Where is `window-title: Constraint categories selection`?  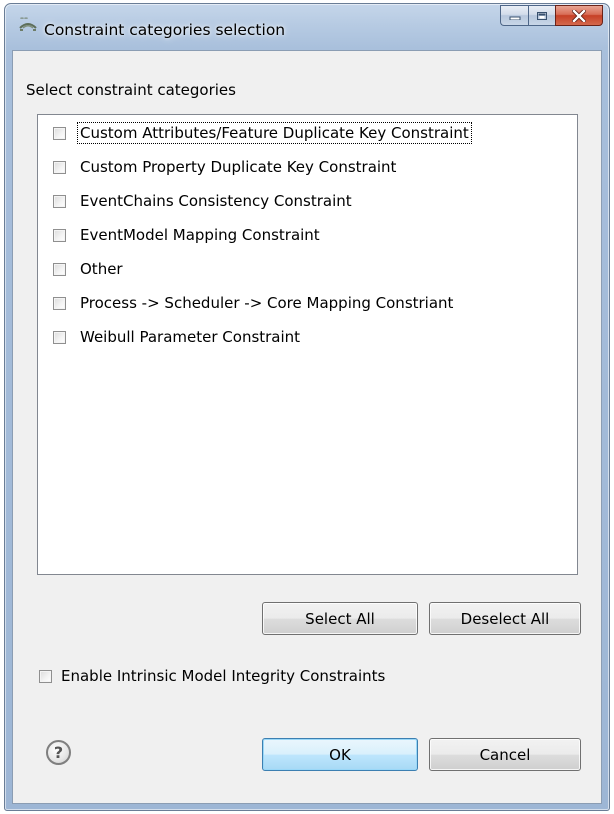 window-title: Constraint categories selection is located at coordinates (165, 30).